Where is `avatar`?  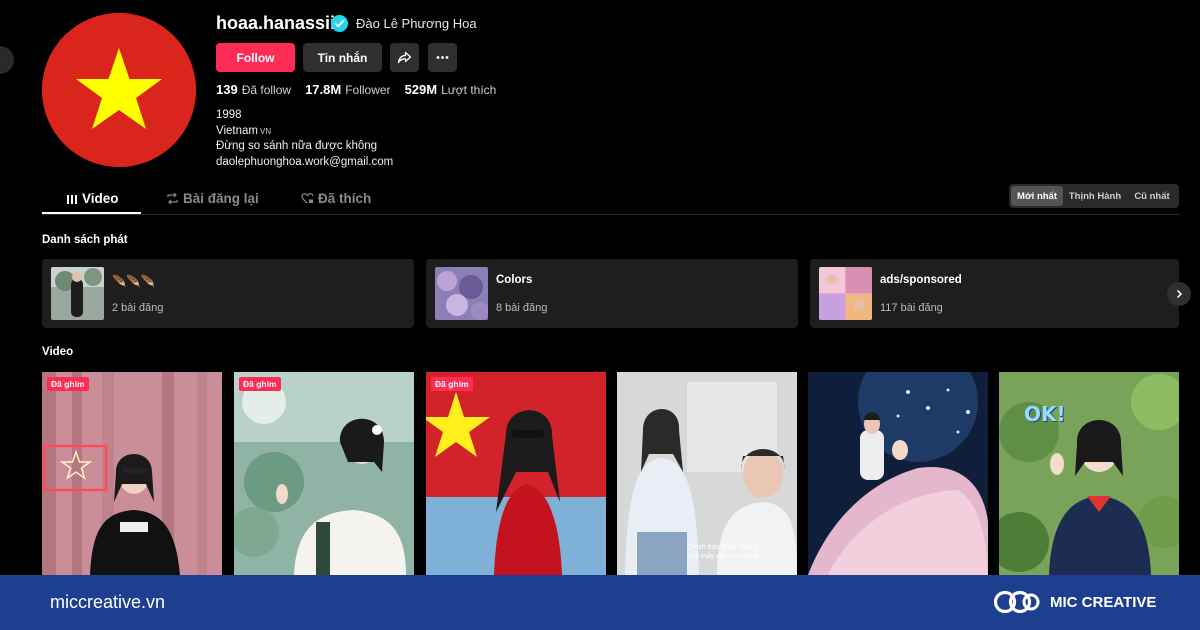 avatar is located at coordinates (119, 90).